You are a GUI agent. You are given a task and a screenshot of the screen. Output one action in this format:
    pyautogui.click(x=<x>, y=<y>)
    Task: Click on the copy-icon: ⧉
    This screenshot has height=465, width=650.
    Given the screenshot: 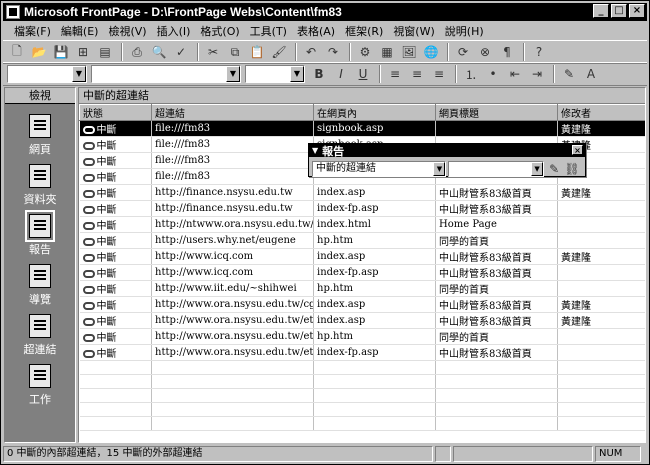 What is the action you would take?
    pyautogui.click(x=235, y=52)
    